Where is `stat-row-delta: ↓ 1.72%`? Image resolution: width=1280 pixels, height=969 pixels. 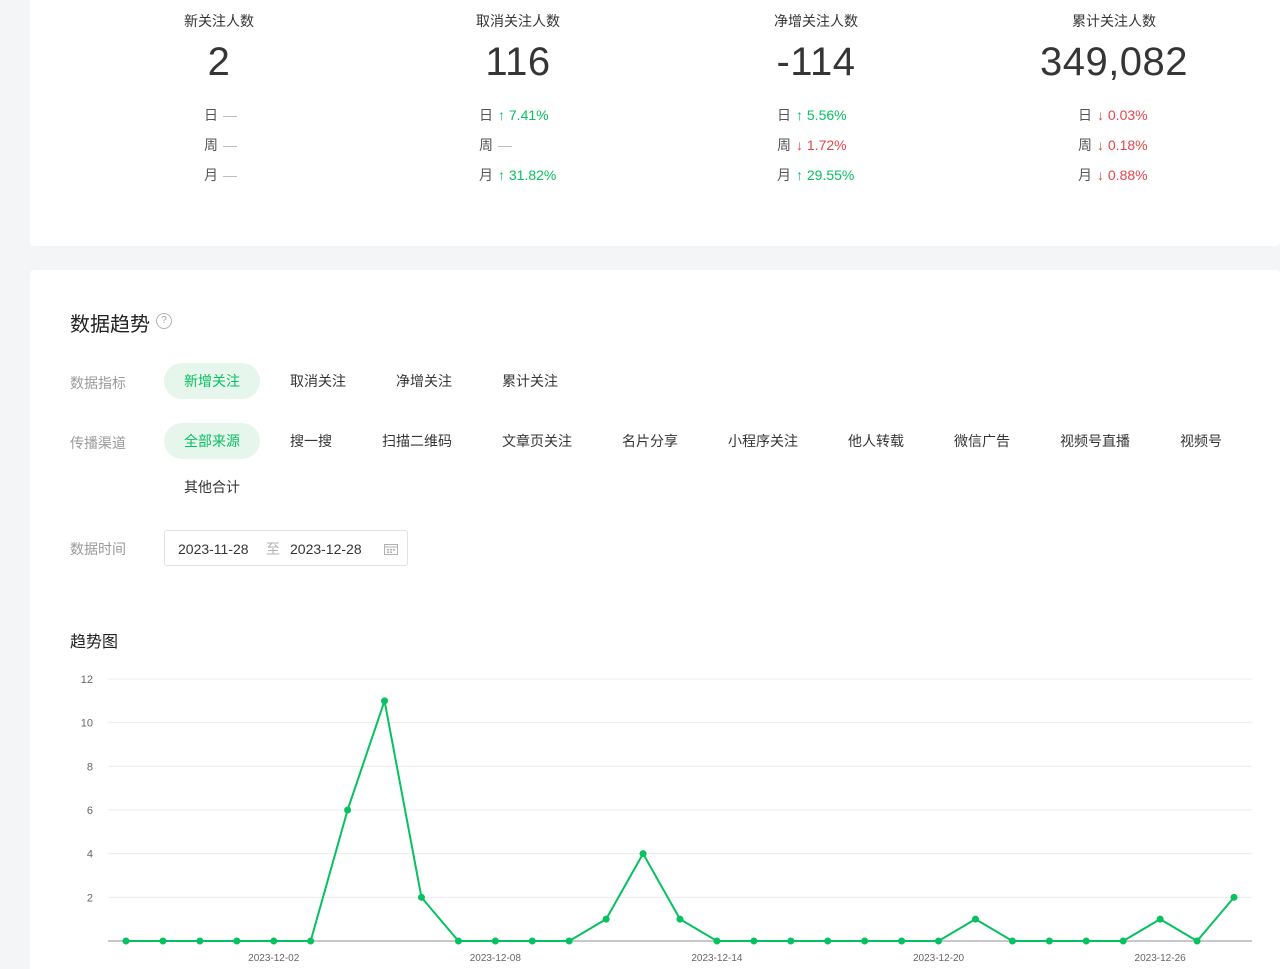
stat-row-delta: ↓ 1.72% is located at coordinates (821, 145).